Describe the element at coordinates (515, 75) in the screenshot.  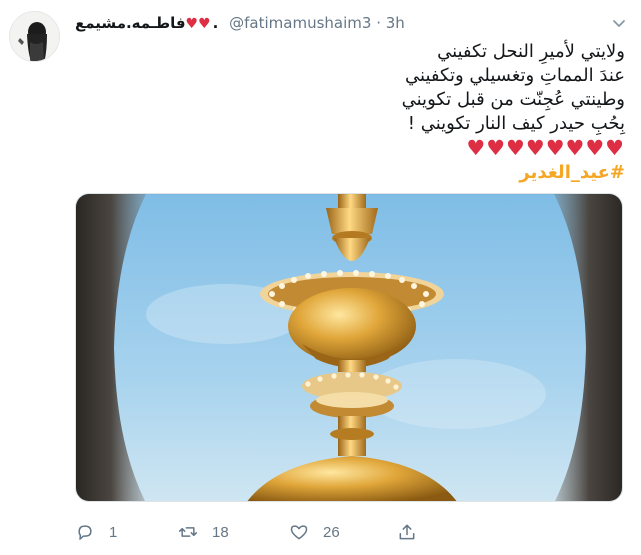
I see `tweet-line: عندَ المماتِ وتغسيلي وتكفيني` at that location.